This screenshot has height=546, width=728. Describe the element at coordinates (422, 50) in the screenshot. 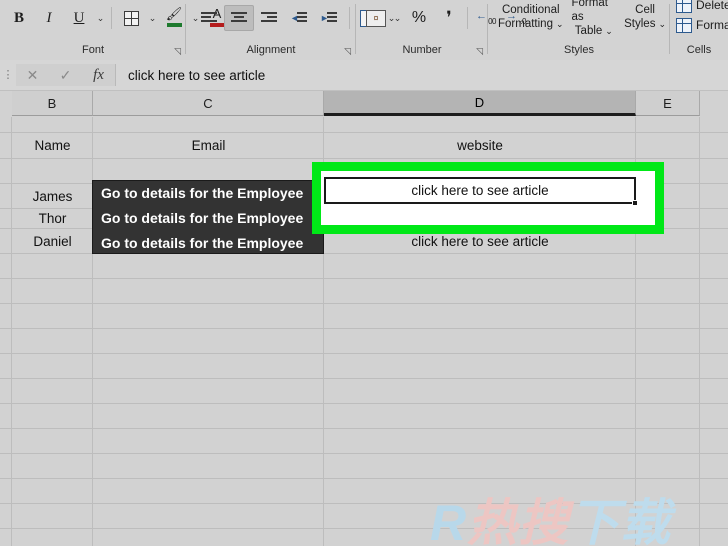

I see `ribbon-group-number-label: Number` at that location.